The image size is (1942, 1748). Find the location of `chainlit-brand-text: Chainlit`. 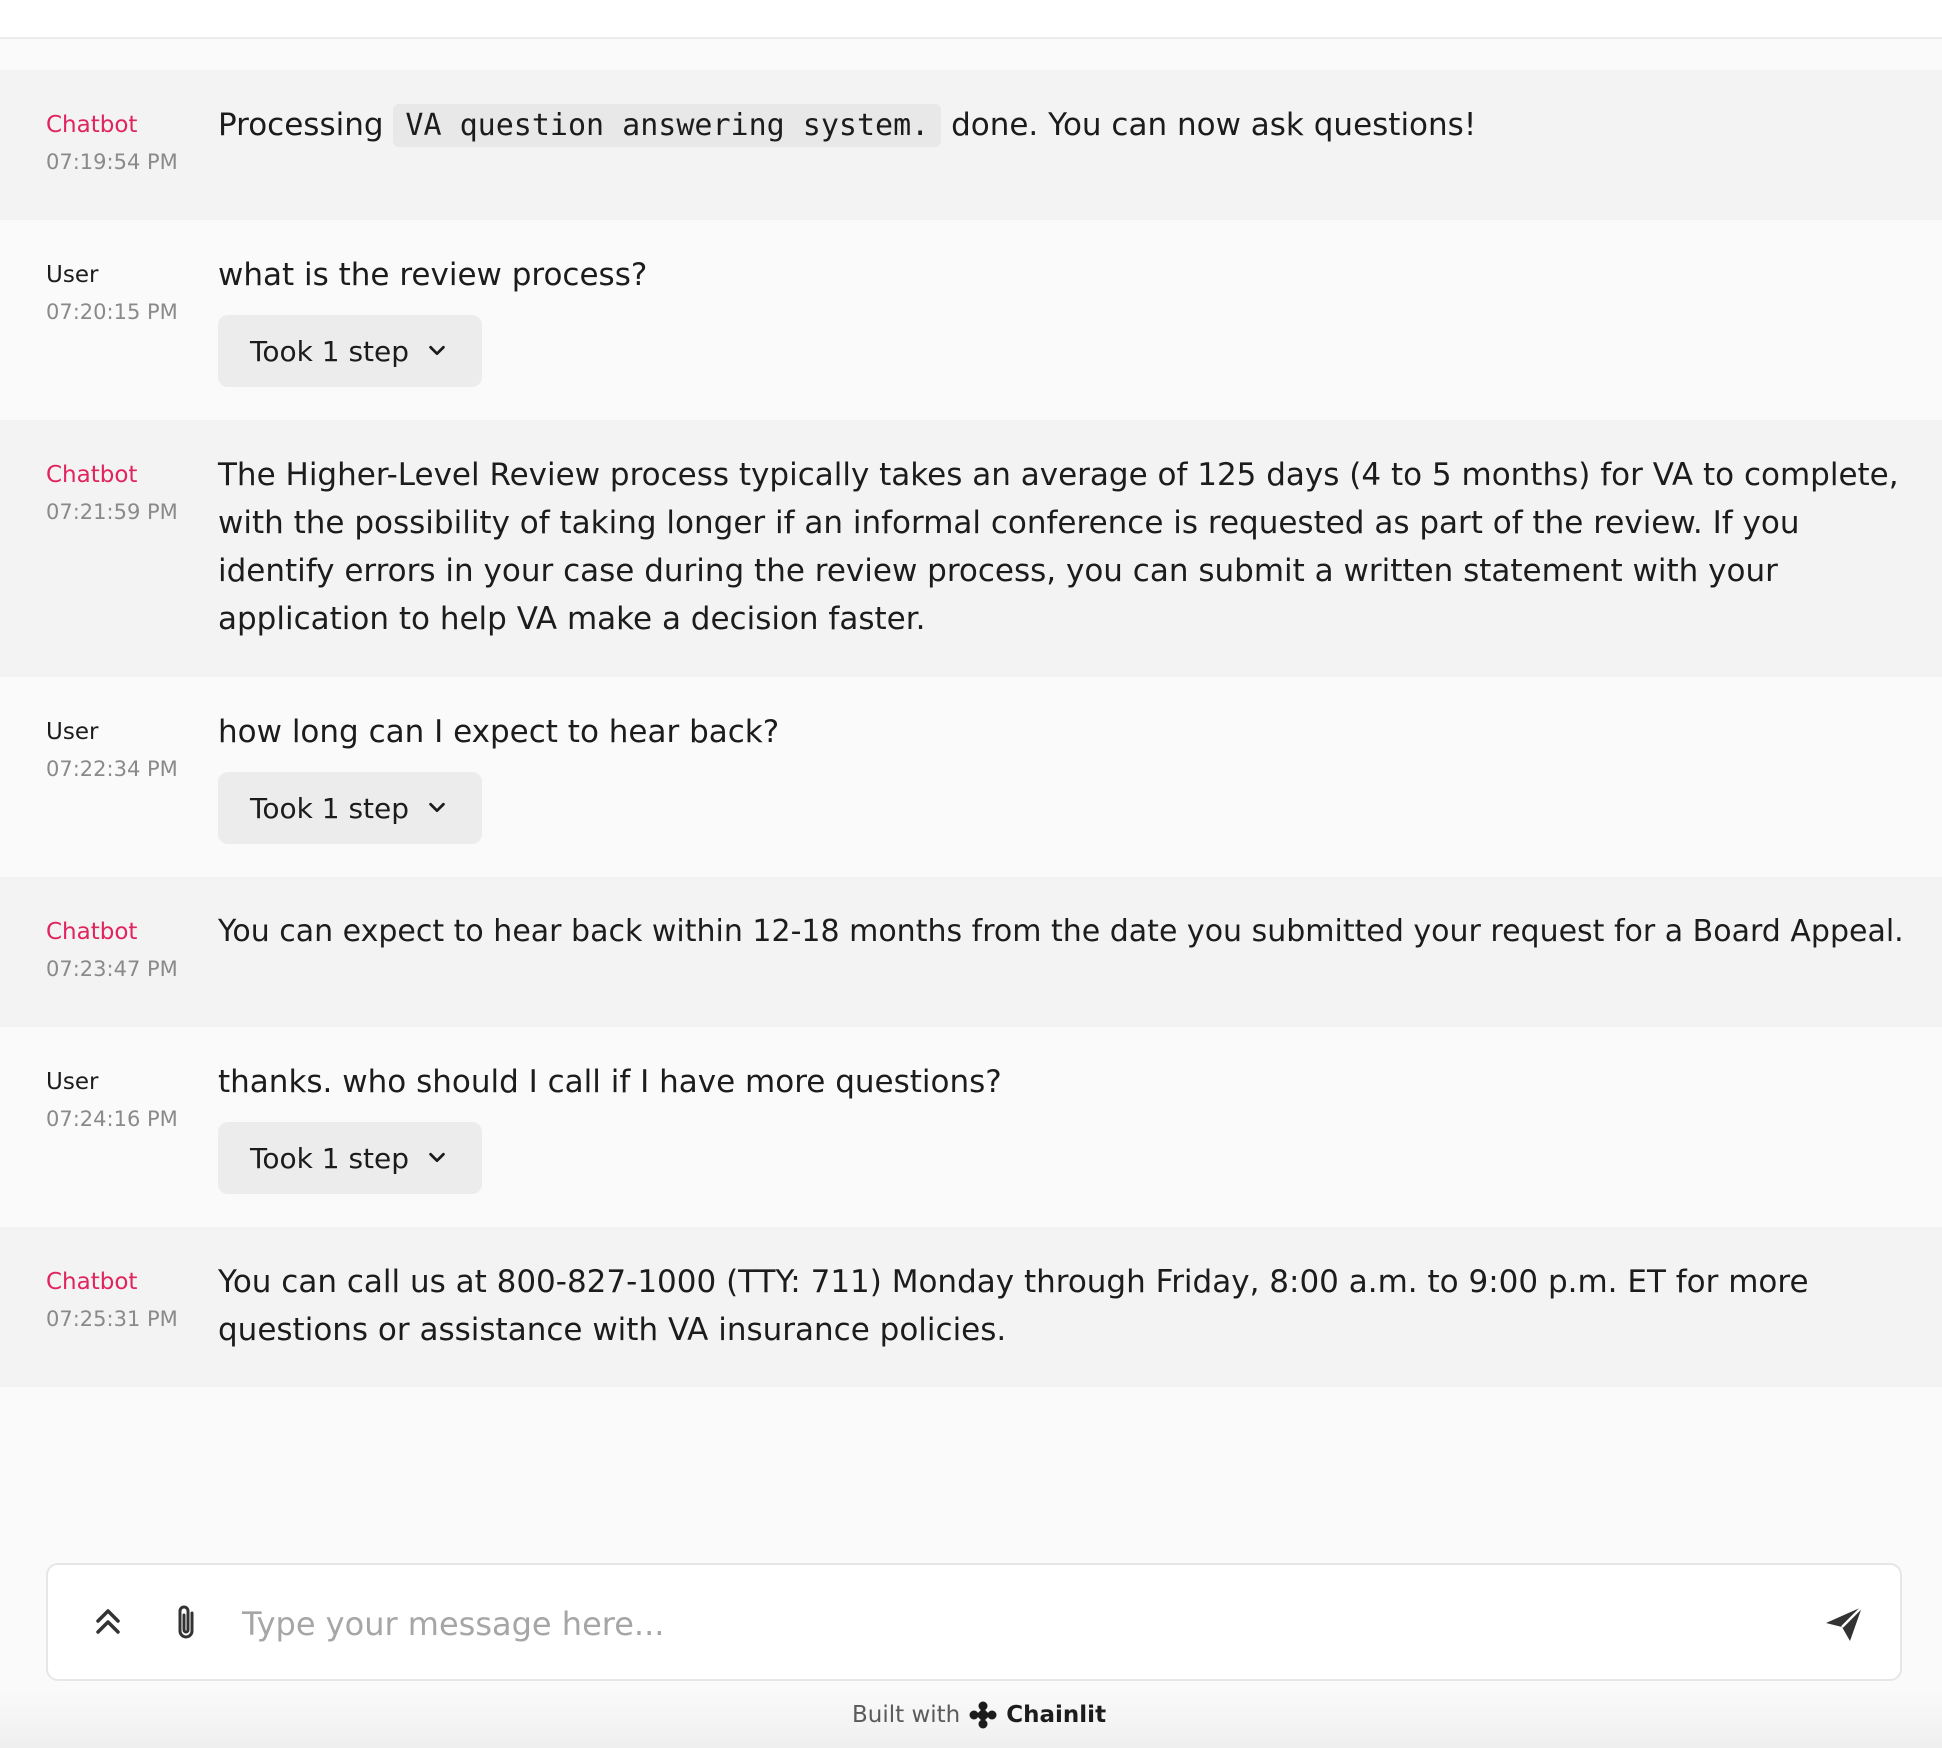

chainlit-brand-text: Chainlit is located at coordinates (1056, 1715).